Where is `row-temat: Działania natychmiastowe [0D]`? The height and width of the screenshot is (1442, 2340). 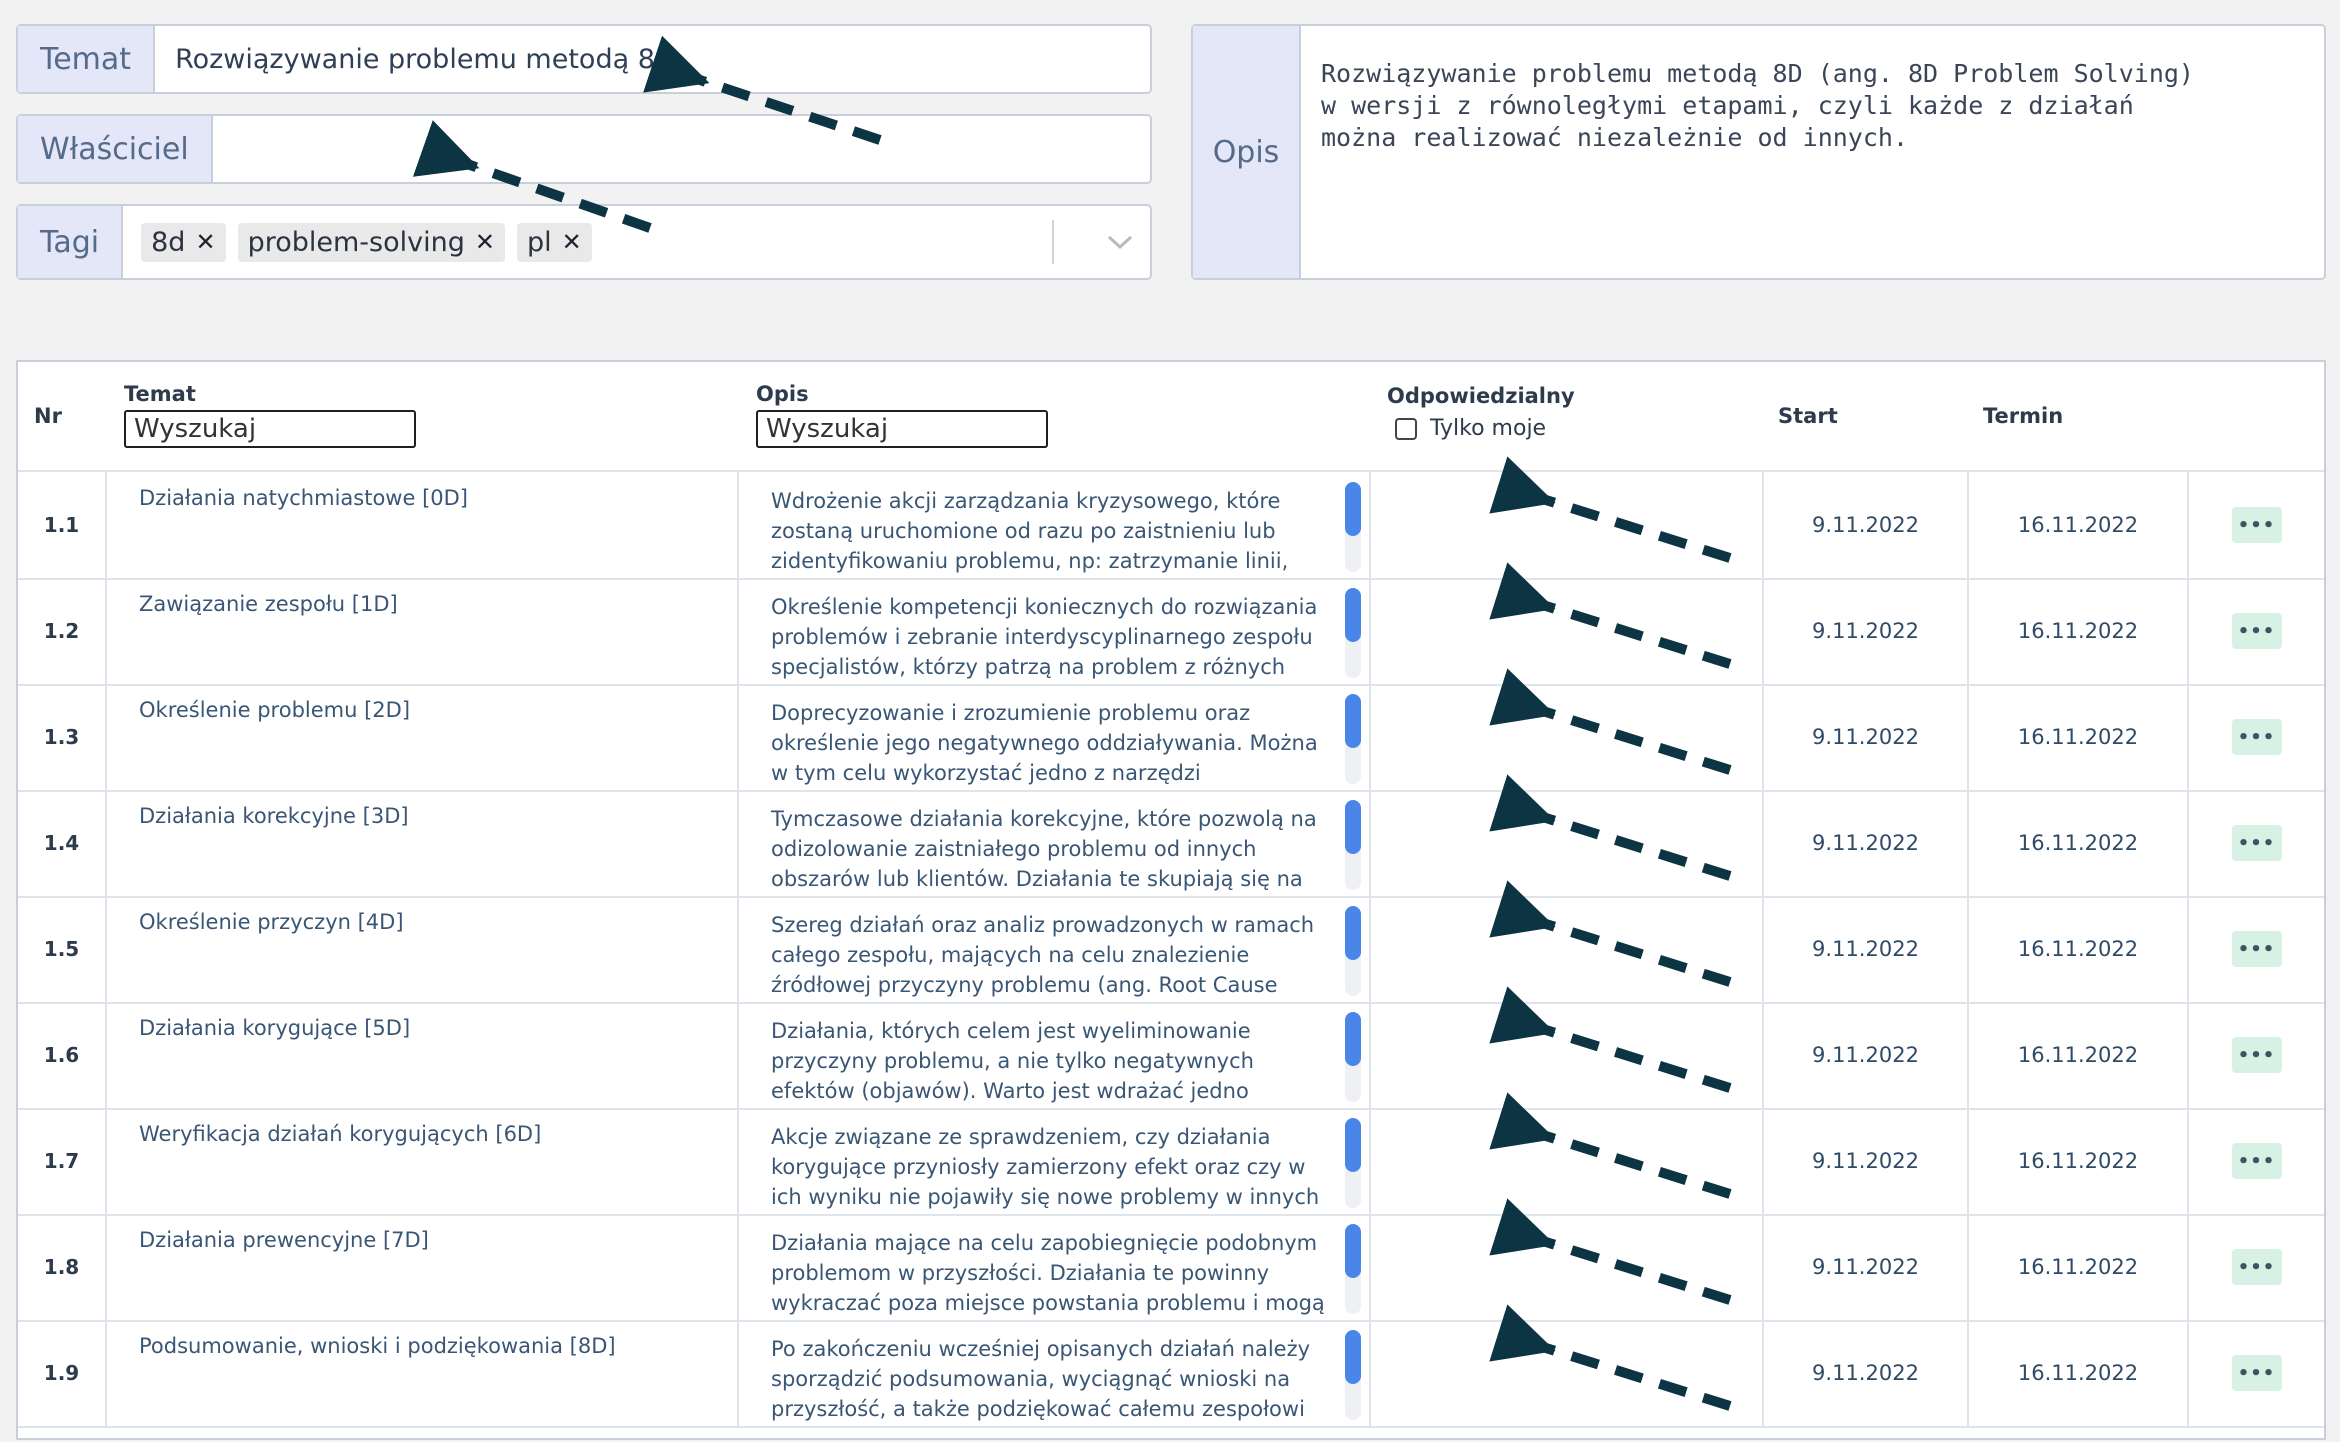
row-temat: Działania natychmiastowe [0D] is located at coordinates (423, 525).